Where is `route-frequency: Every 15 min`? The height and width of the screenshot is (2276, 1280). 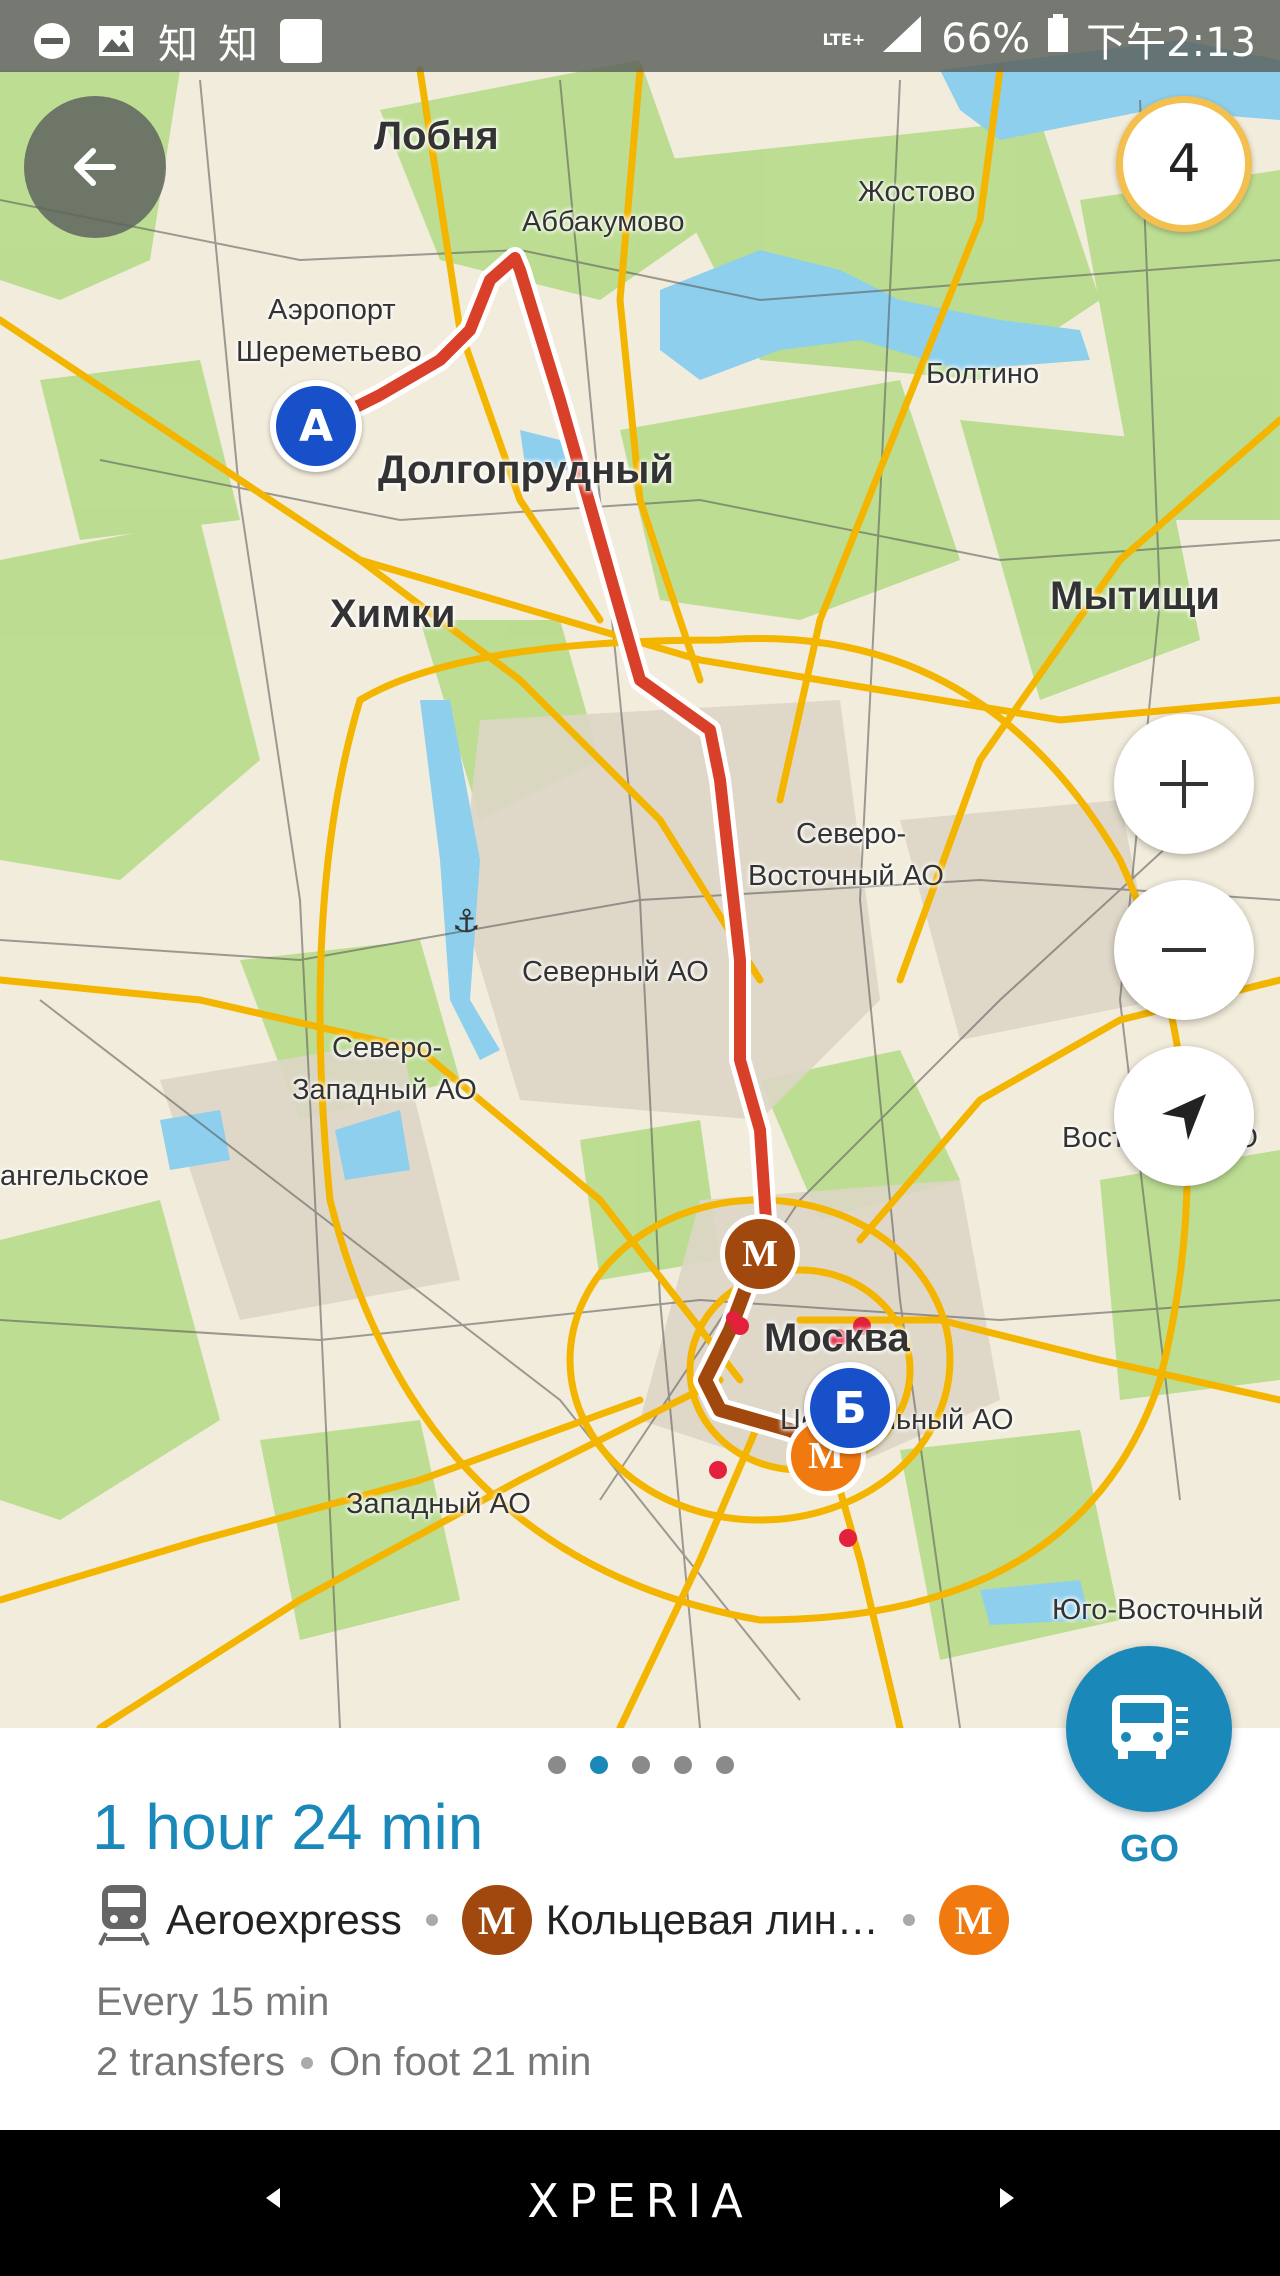 route-frequency: Every 15 min is located at coordinates (213, 2002).